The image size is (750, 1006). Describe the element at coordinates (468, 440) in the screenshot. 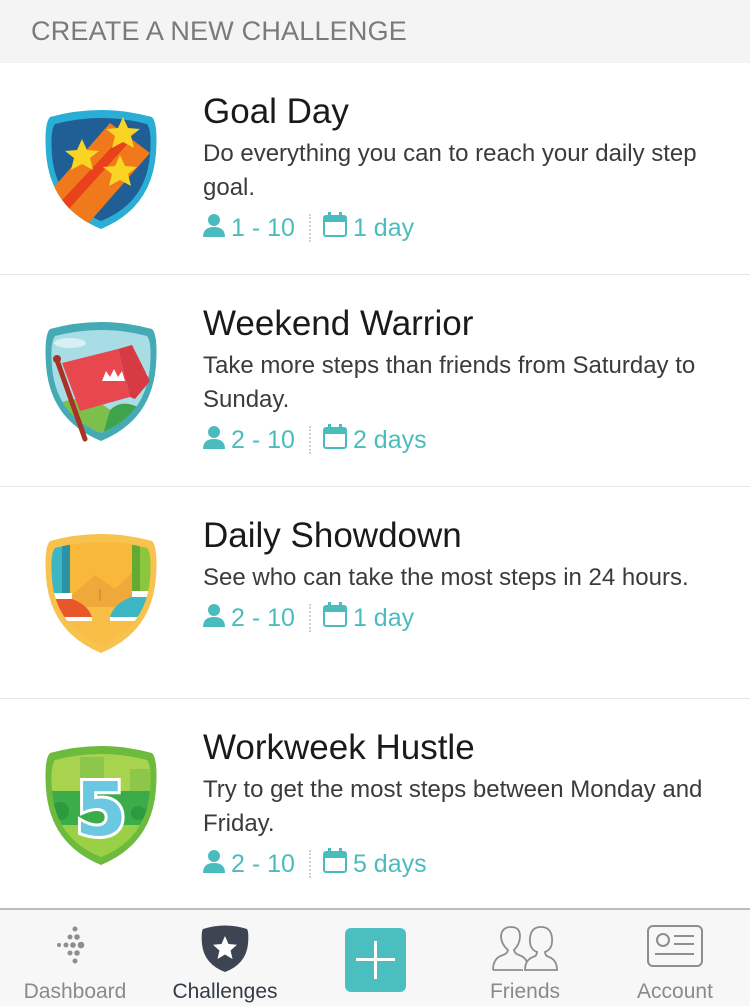

I see `challenge-meta: 2 - 10 2 days` at that location.